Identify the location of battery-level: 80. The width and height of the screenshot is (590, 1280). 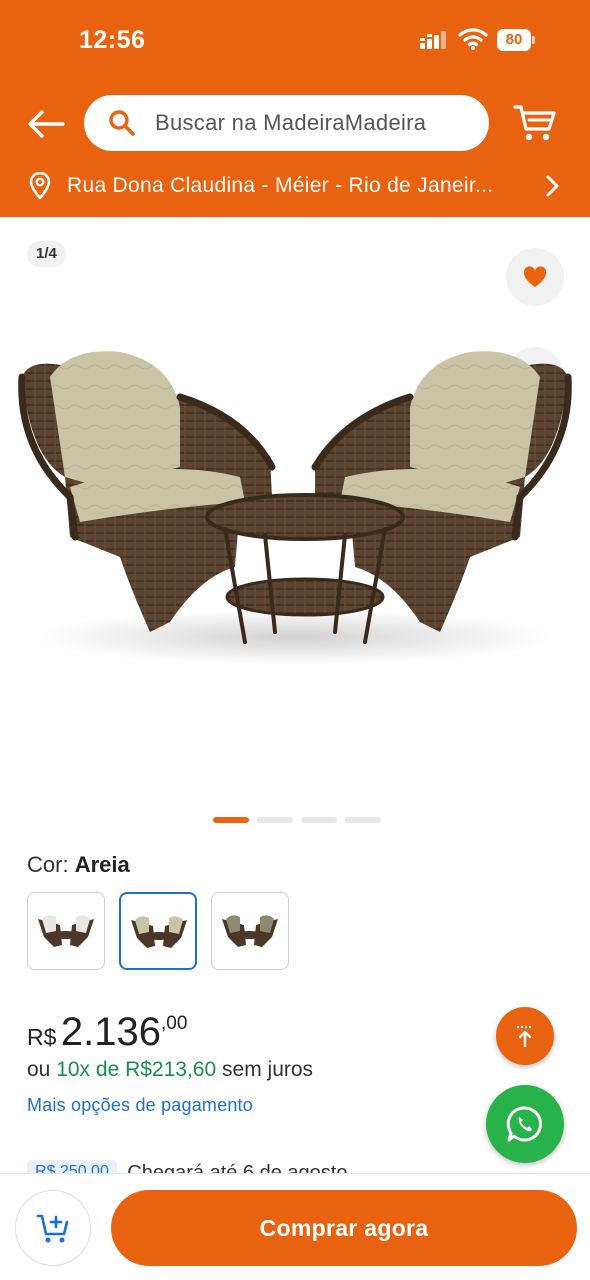
(514, 40).